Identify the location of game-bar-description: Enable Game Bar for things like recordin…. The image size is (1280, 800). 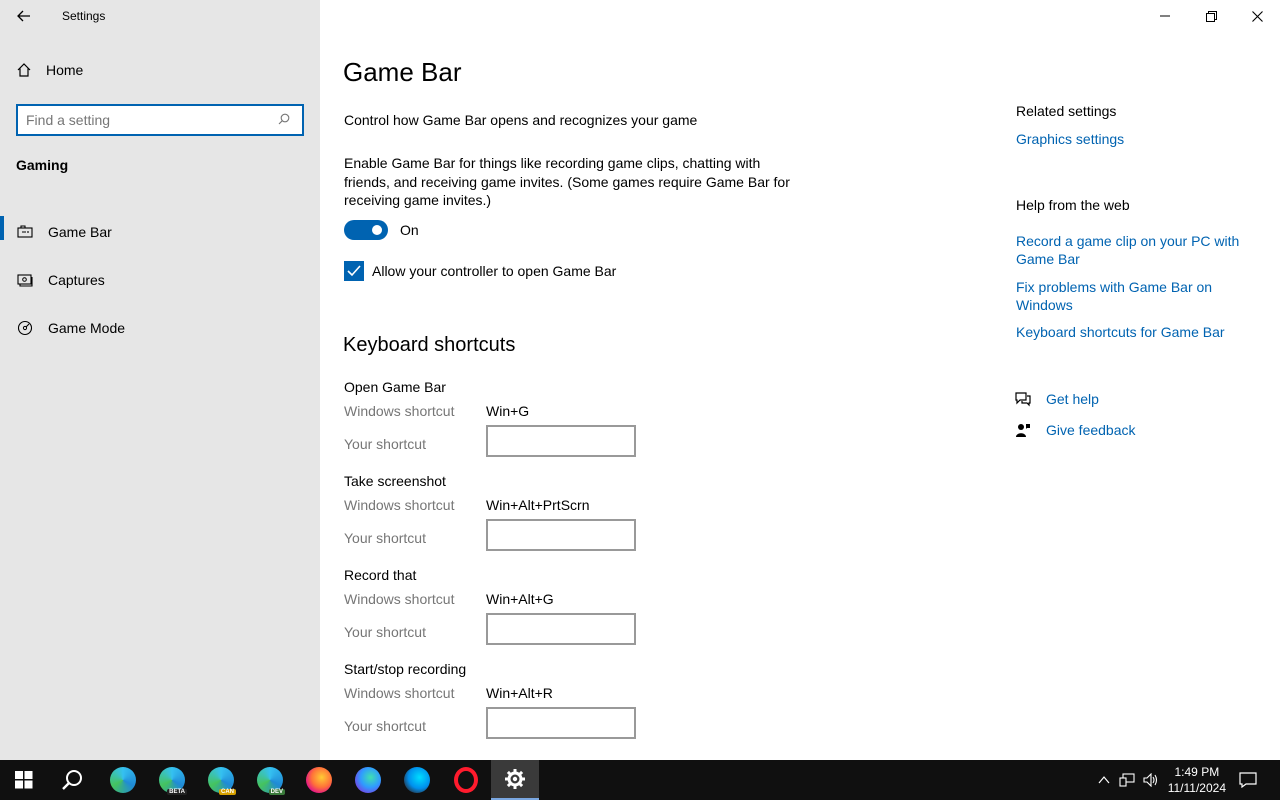
(567, 181).